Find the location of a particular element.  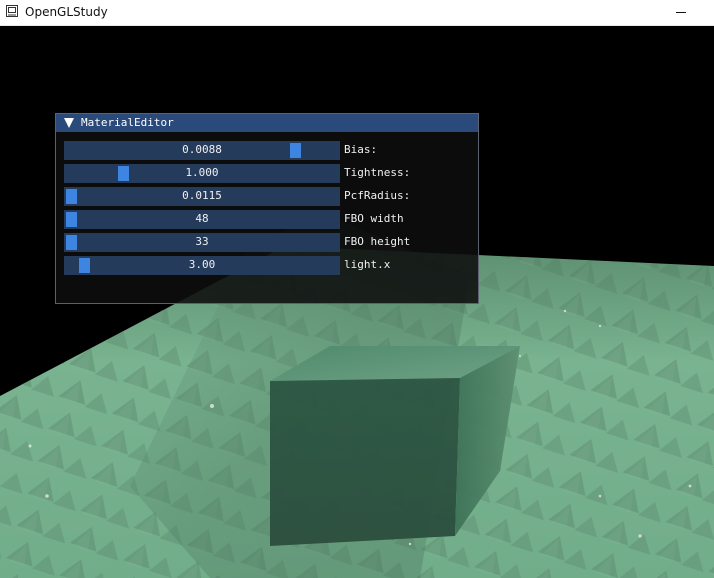

slider-row-fbo-height: 33 FBO height is located at coordinates (269, 242).